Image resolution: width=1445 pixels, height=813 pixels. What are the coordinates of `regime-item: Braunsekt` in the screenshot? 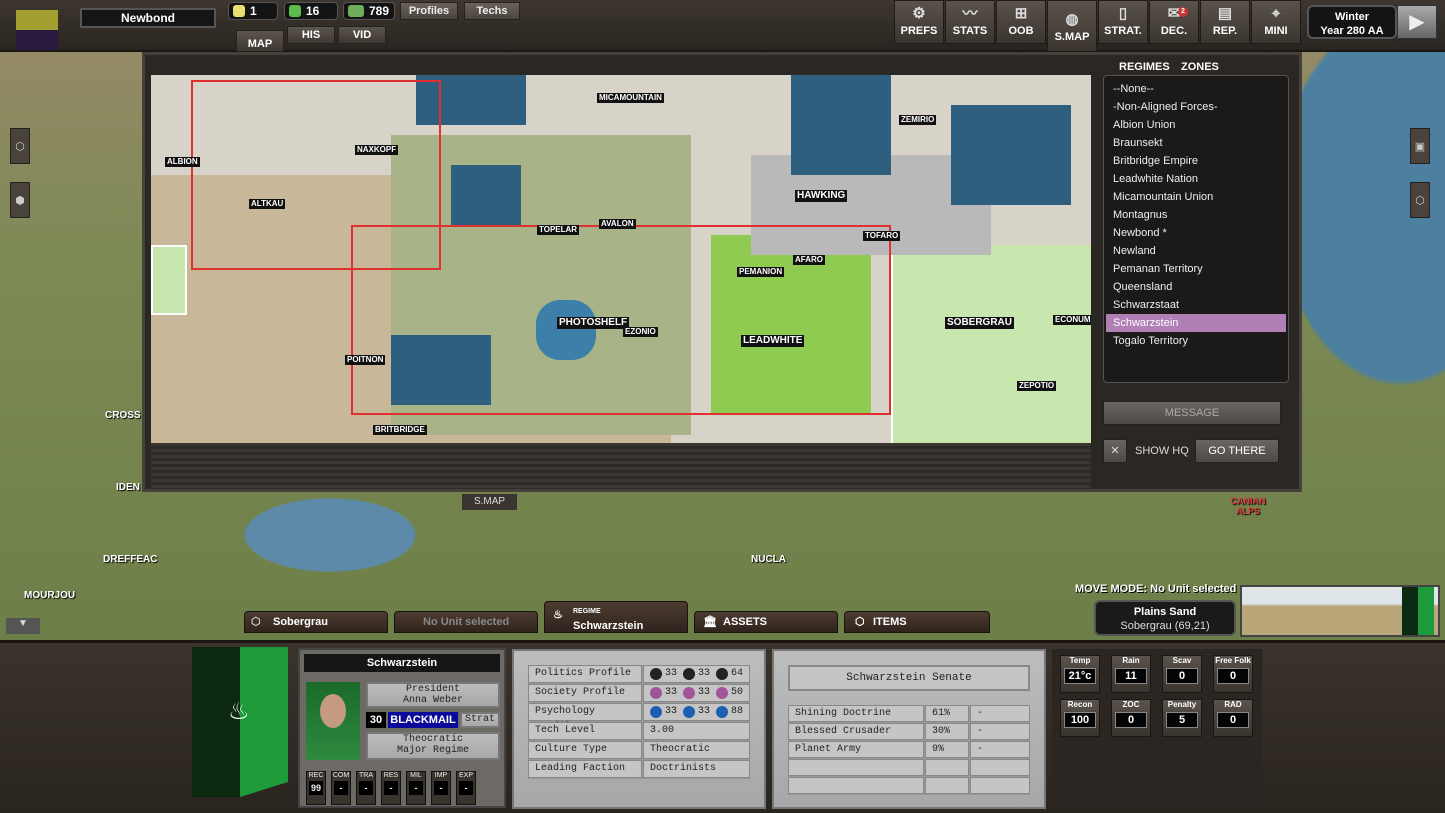 It's located at (1196, 143).